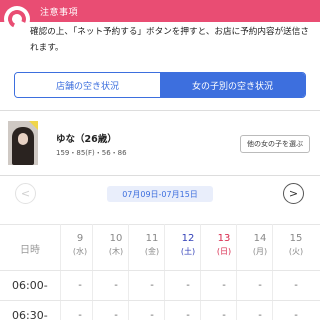  I want to click on time-slot-label: 06:30-, so click(30, 314).